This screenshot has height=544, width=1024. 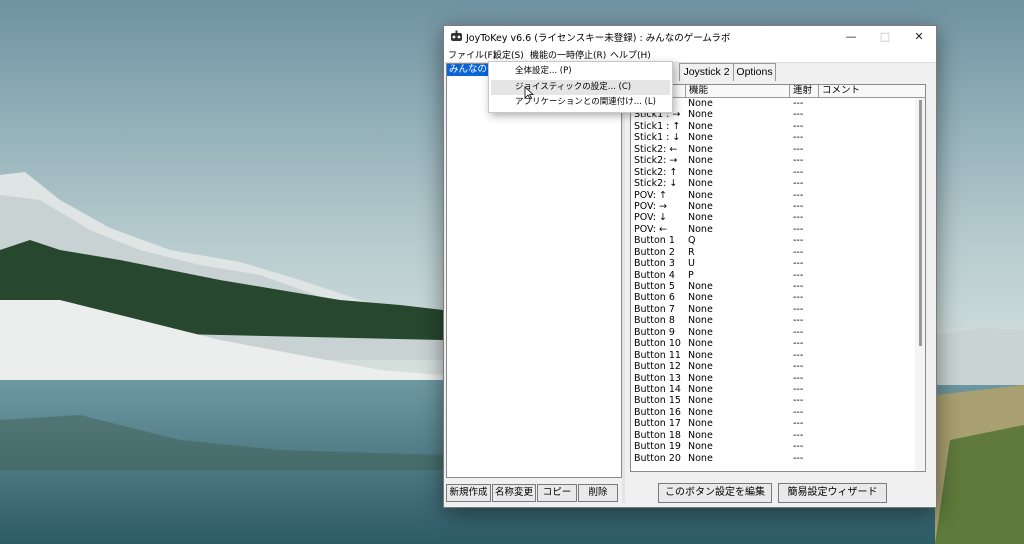 I want to click on row-button-name: Stick2: ↑, so click(x=656, y=172).